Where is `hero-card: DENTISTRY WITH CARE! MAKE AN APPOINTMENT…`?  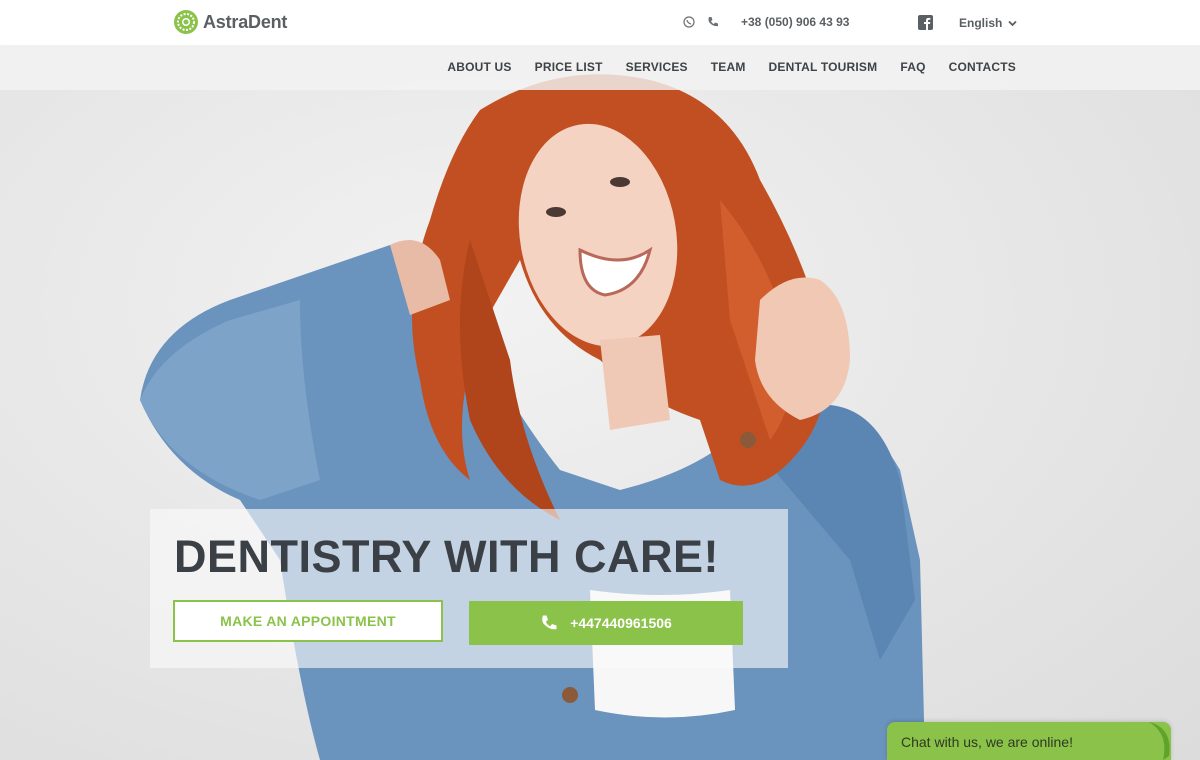
hero-card: DENTISTRY WITH CARE! MAKE AN APPOINTMENT… is located at coordinates (469, 588).